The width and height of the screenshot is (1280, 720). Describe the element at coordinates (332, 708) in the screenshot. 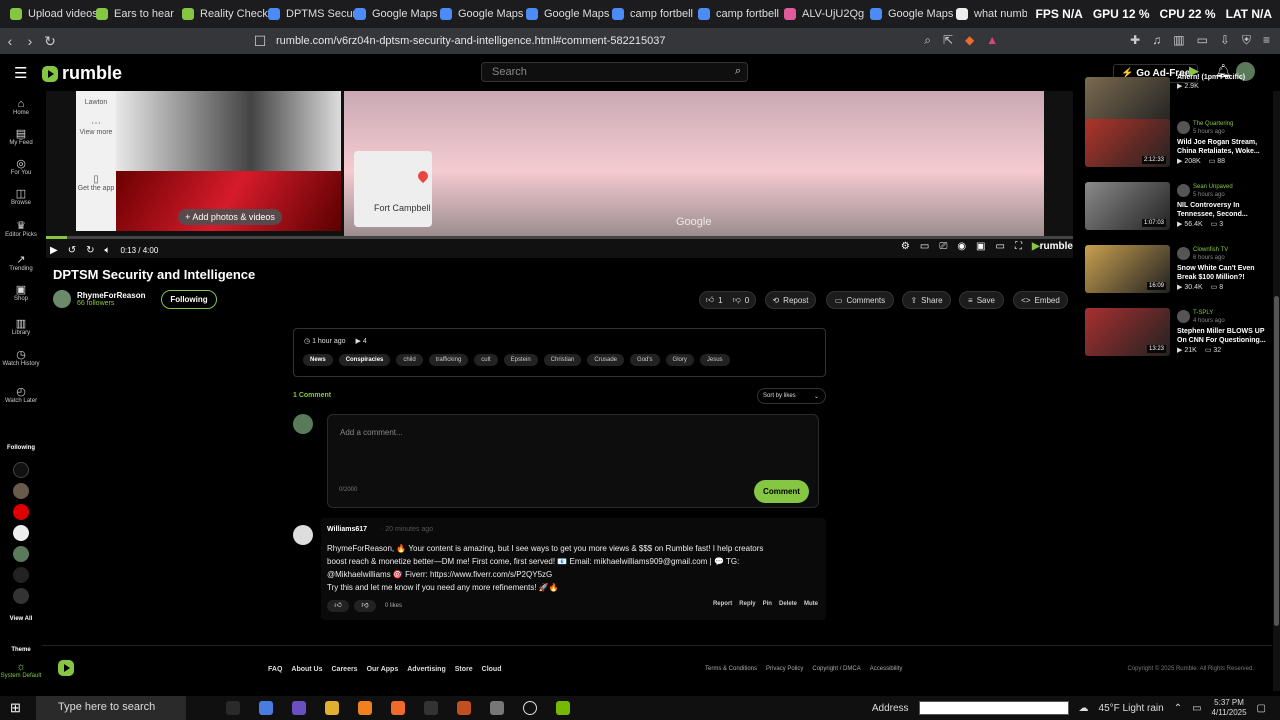

I see `file-explorer-icon` at that location.